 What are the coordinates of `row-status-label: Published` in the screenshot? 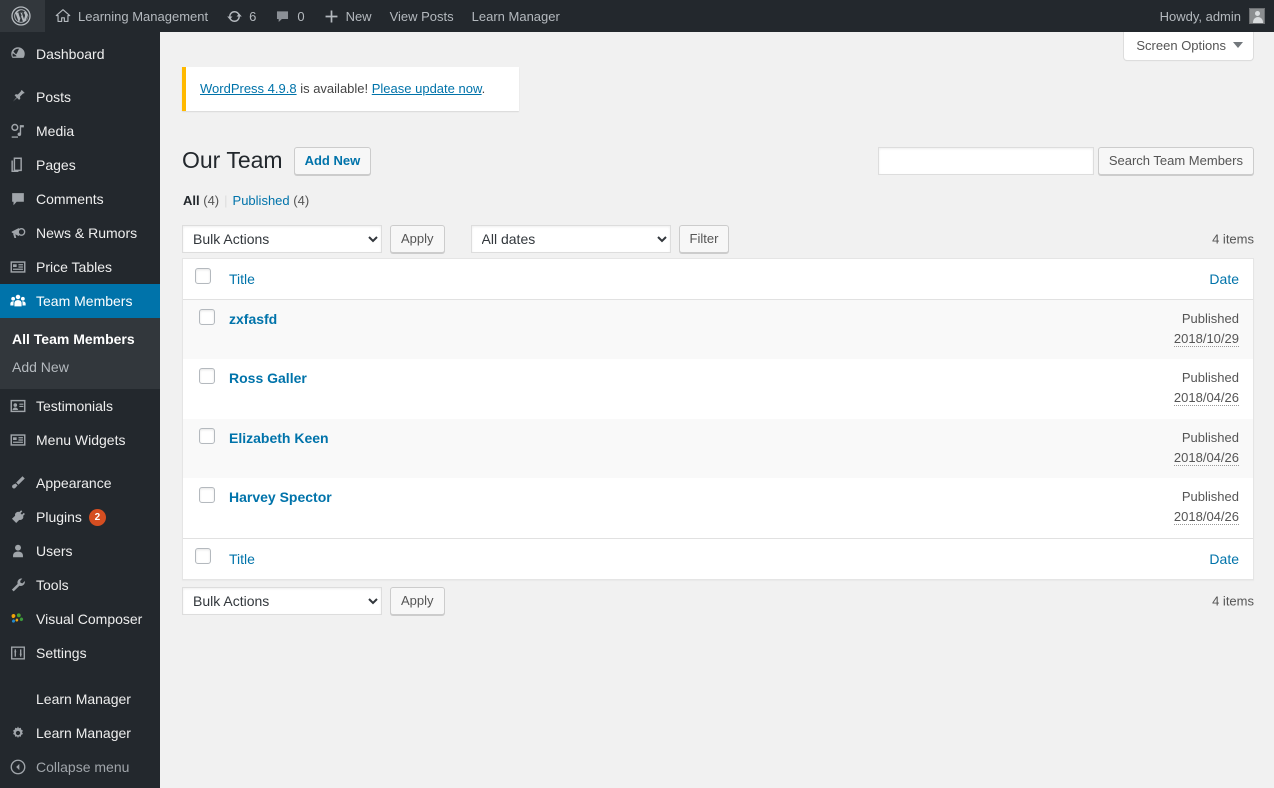 It's located at (1210, 437).